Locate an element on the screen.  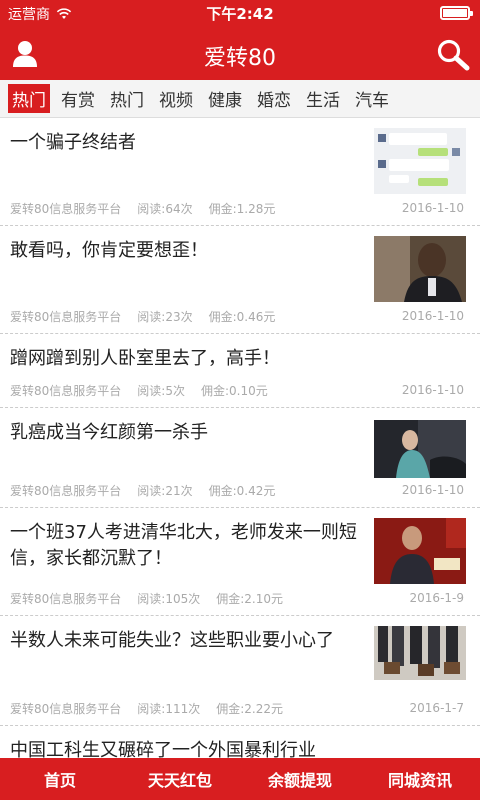
article-title: 中国工科生又碾碎了一个外国暴利行业 is located at coordinates (163, 749).